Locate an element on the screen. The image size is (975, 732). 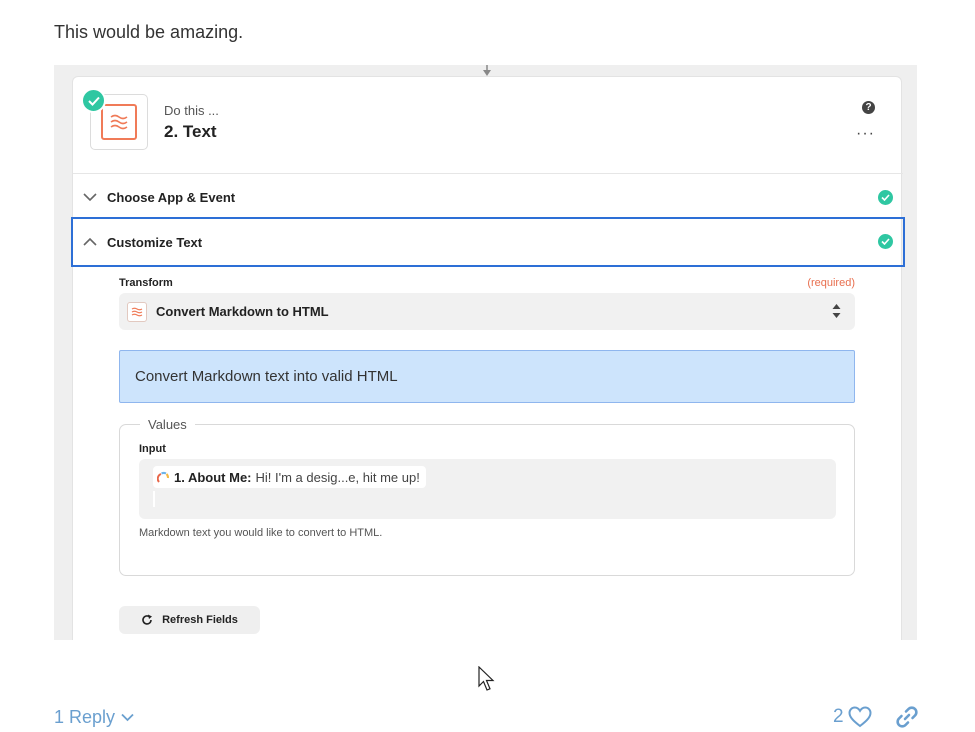
like-count: 2 is located at coordinates (838, 716).